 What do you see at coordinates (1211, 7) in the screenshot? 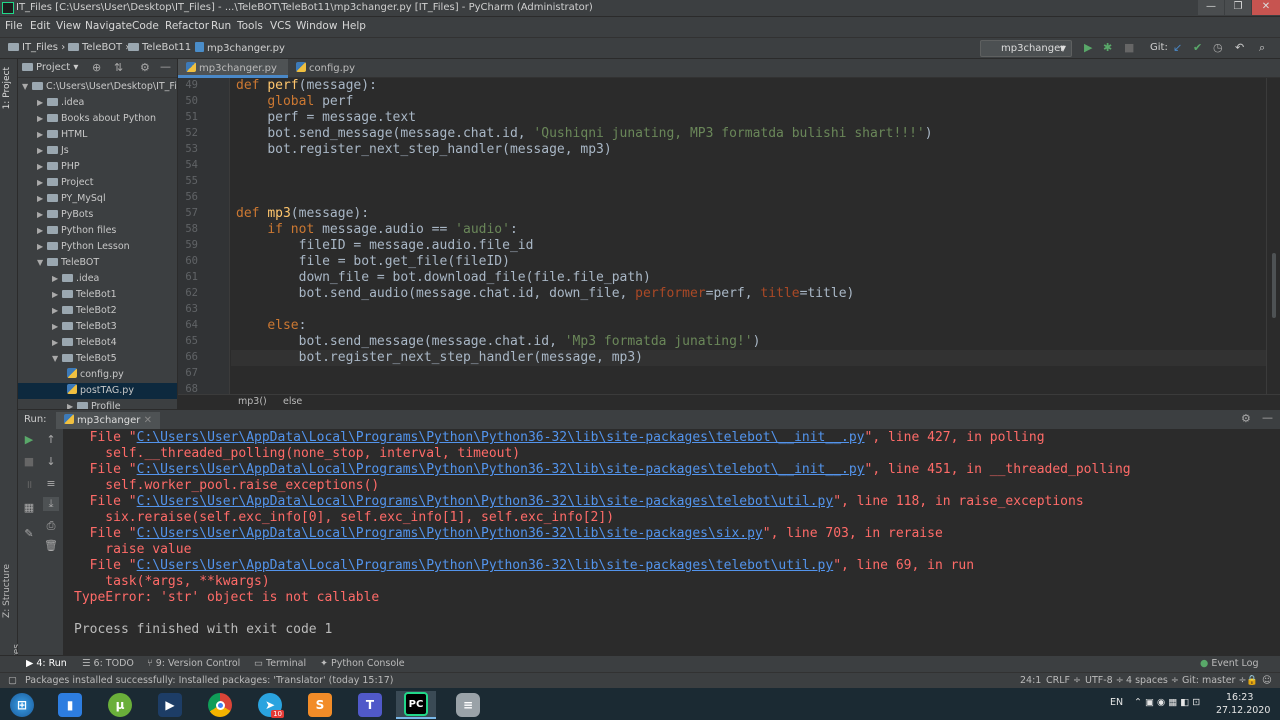
I see `minimize-button: —` at bounding box center [1211, 7].